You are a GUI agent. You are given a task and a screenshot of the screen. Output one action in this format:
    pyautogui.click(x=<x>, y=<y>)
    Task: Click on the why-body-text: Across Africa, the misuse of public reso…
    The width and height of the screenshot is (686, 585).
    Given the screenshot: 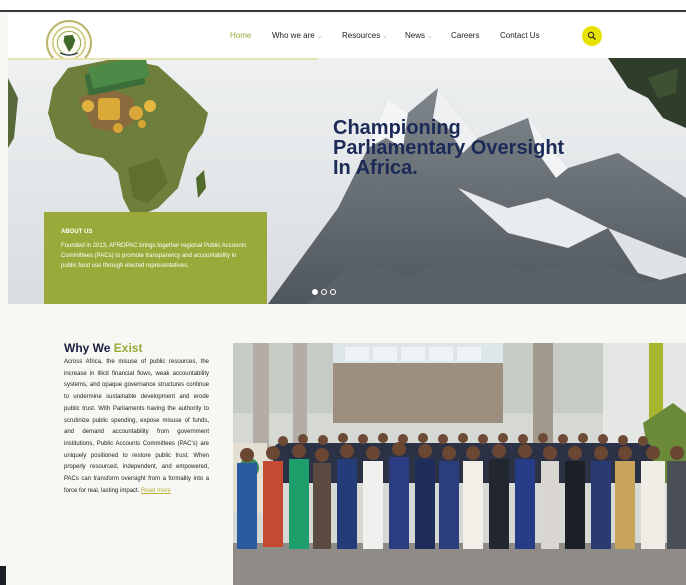 What is the action you would take?
    pyautogui.click(x=136, y=426)
    